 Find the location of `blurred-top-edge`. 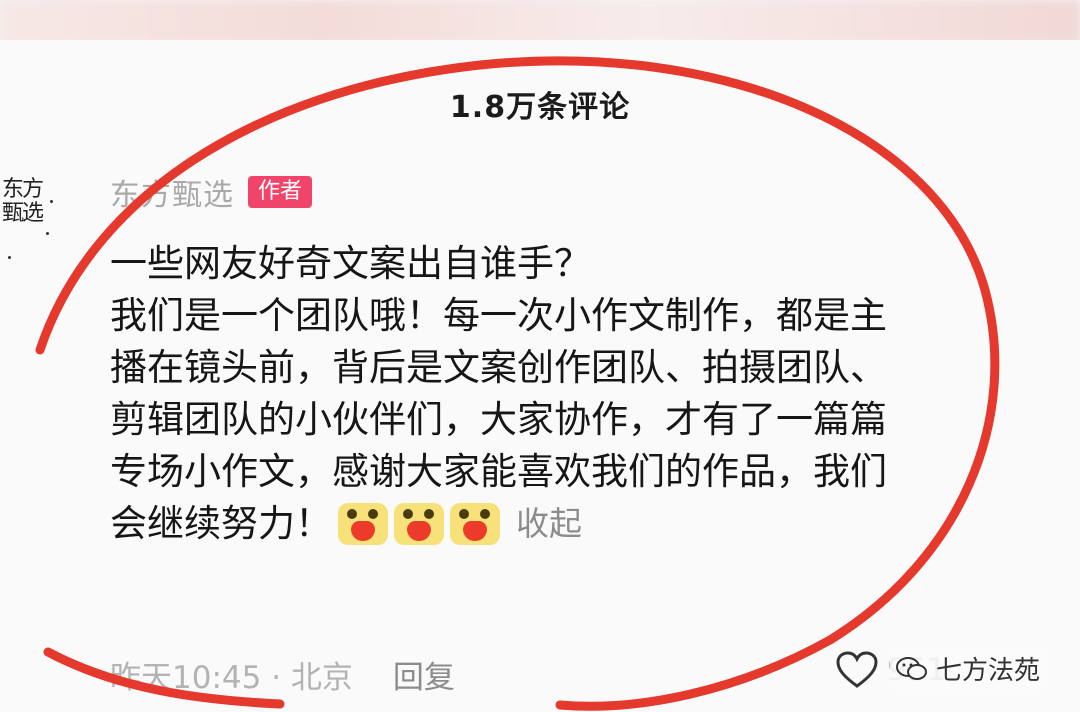

blurred-top-edge is located at coordinates (540, 22).